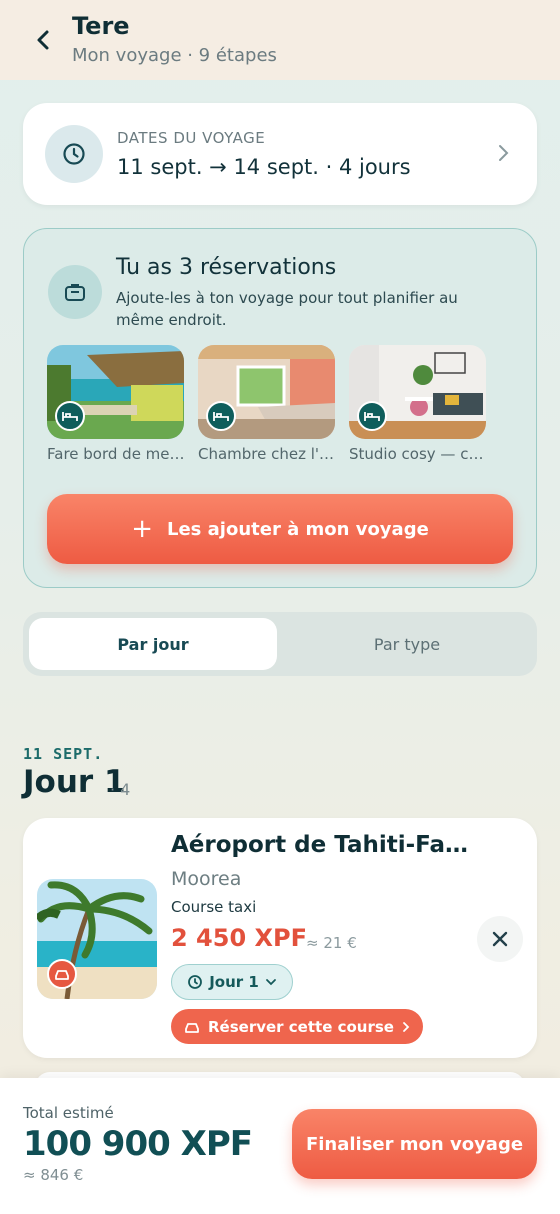 The image size is (560, 1214). Describe the element at coordinates (153, 644) in the screenshot. I see `tab-by-day: Par jour` at that location.